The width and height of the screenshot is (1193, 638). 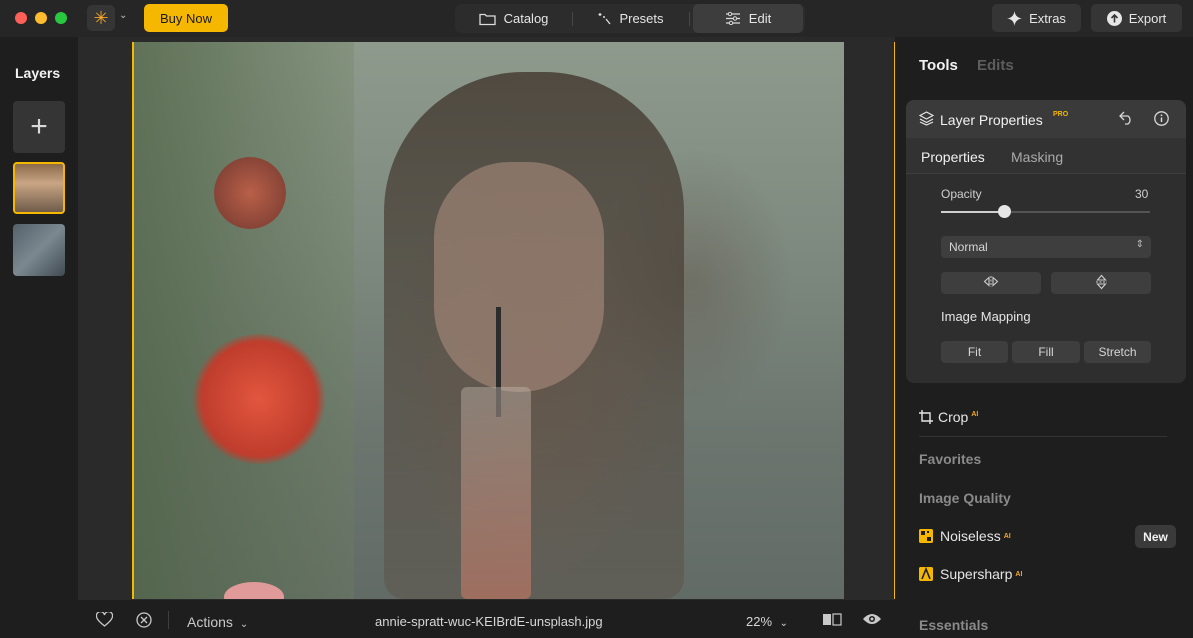 I want to click on favorites-section: Favorites, so click(x=950, y=459).